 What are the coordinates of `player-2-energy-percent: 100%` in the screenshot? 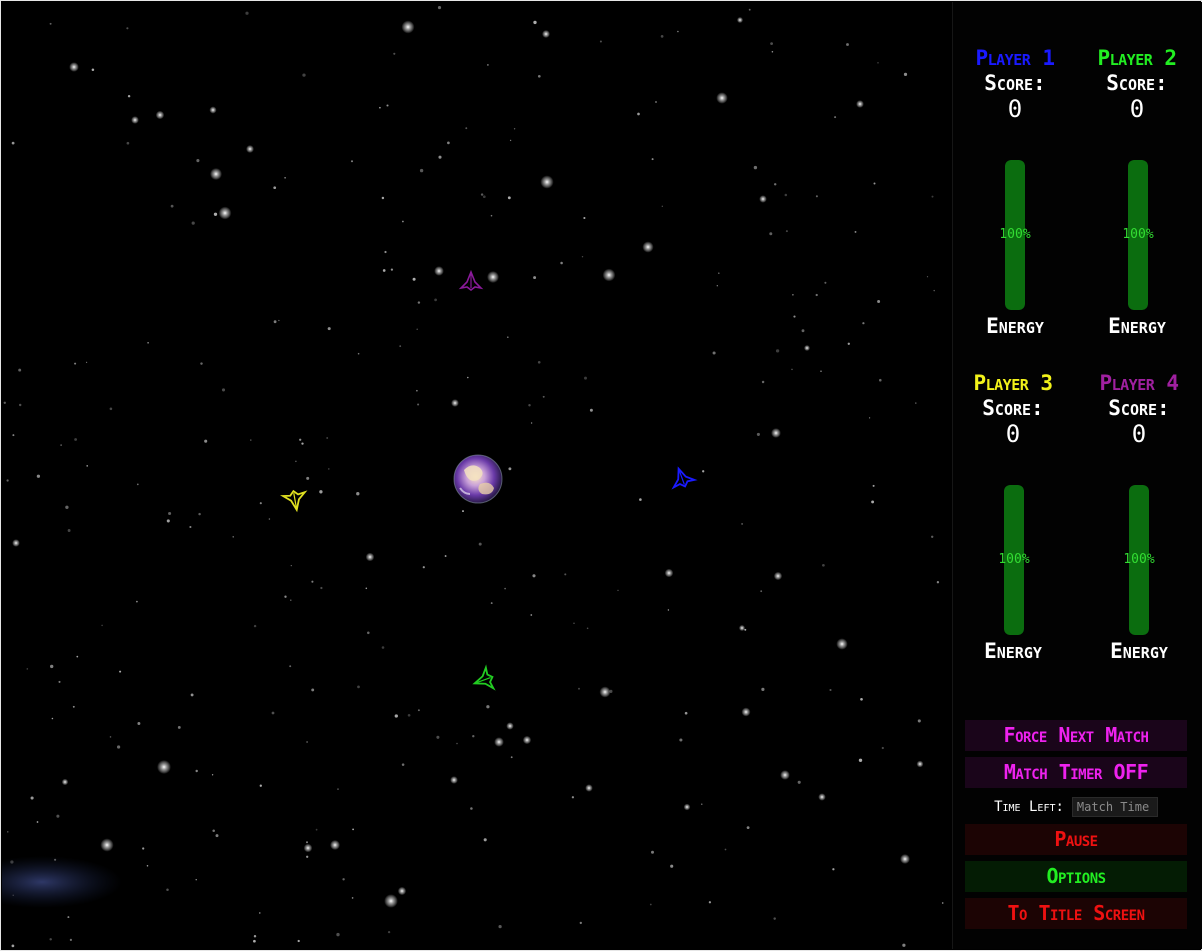 It's located at (1138, 234).